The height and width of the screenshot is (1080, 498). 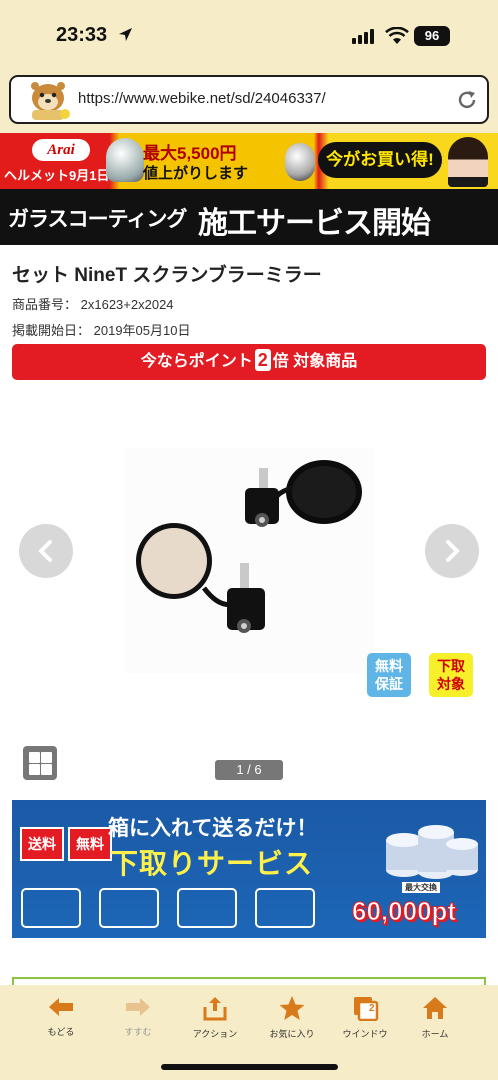 I want to click on arai-logo: Arai, so click(x=61, y=150).